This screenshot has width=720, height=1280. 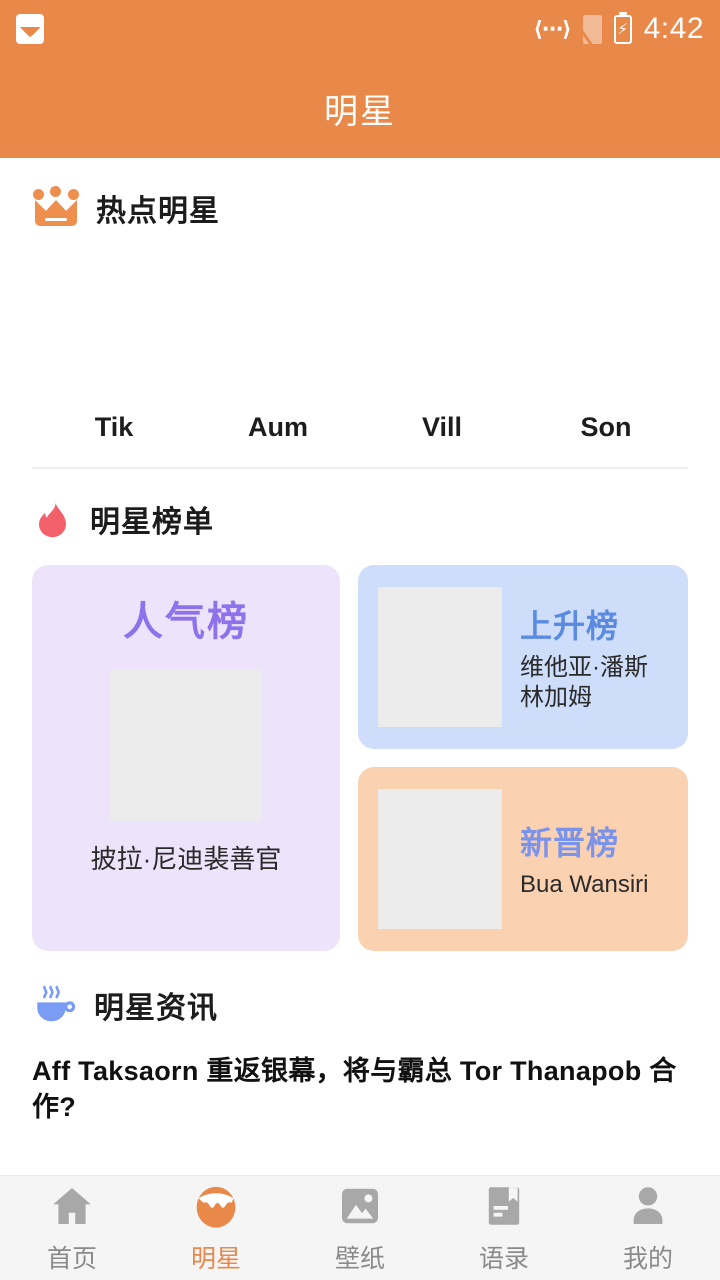 I want to click on hot-stars-section-header: 热点明星, so click(x=360, y=194).